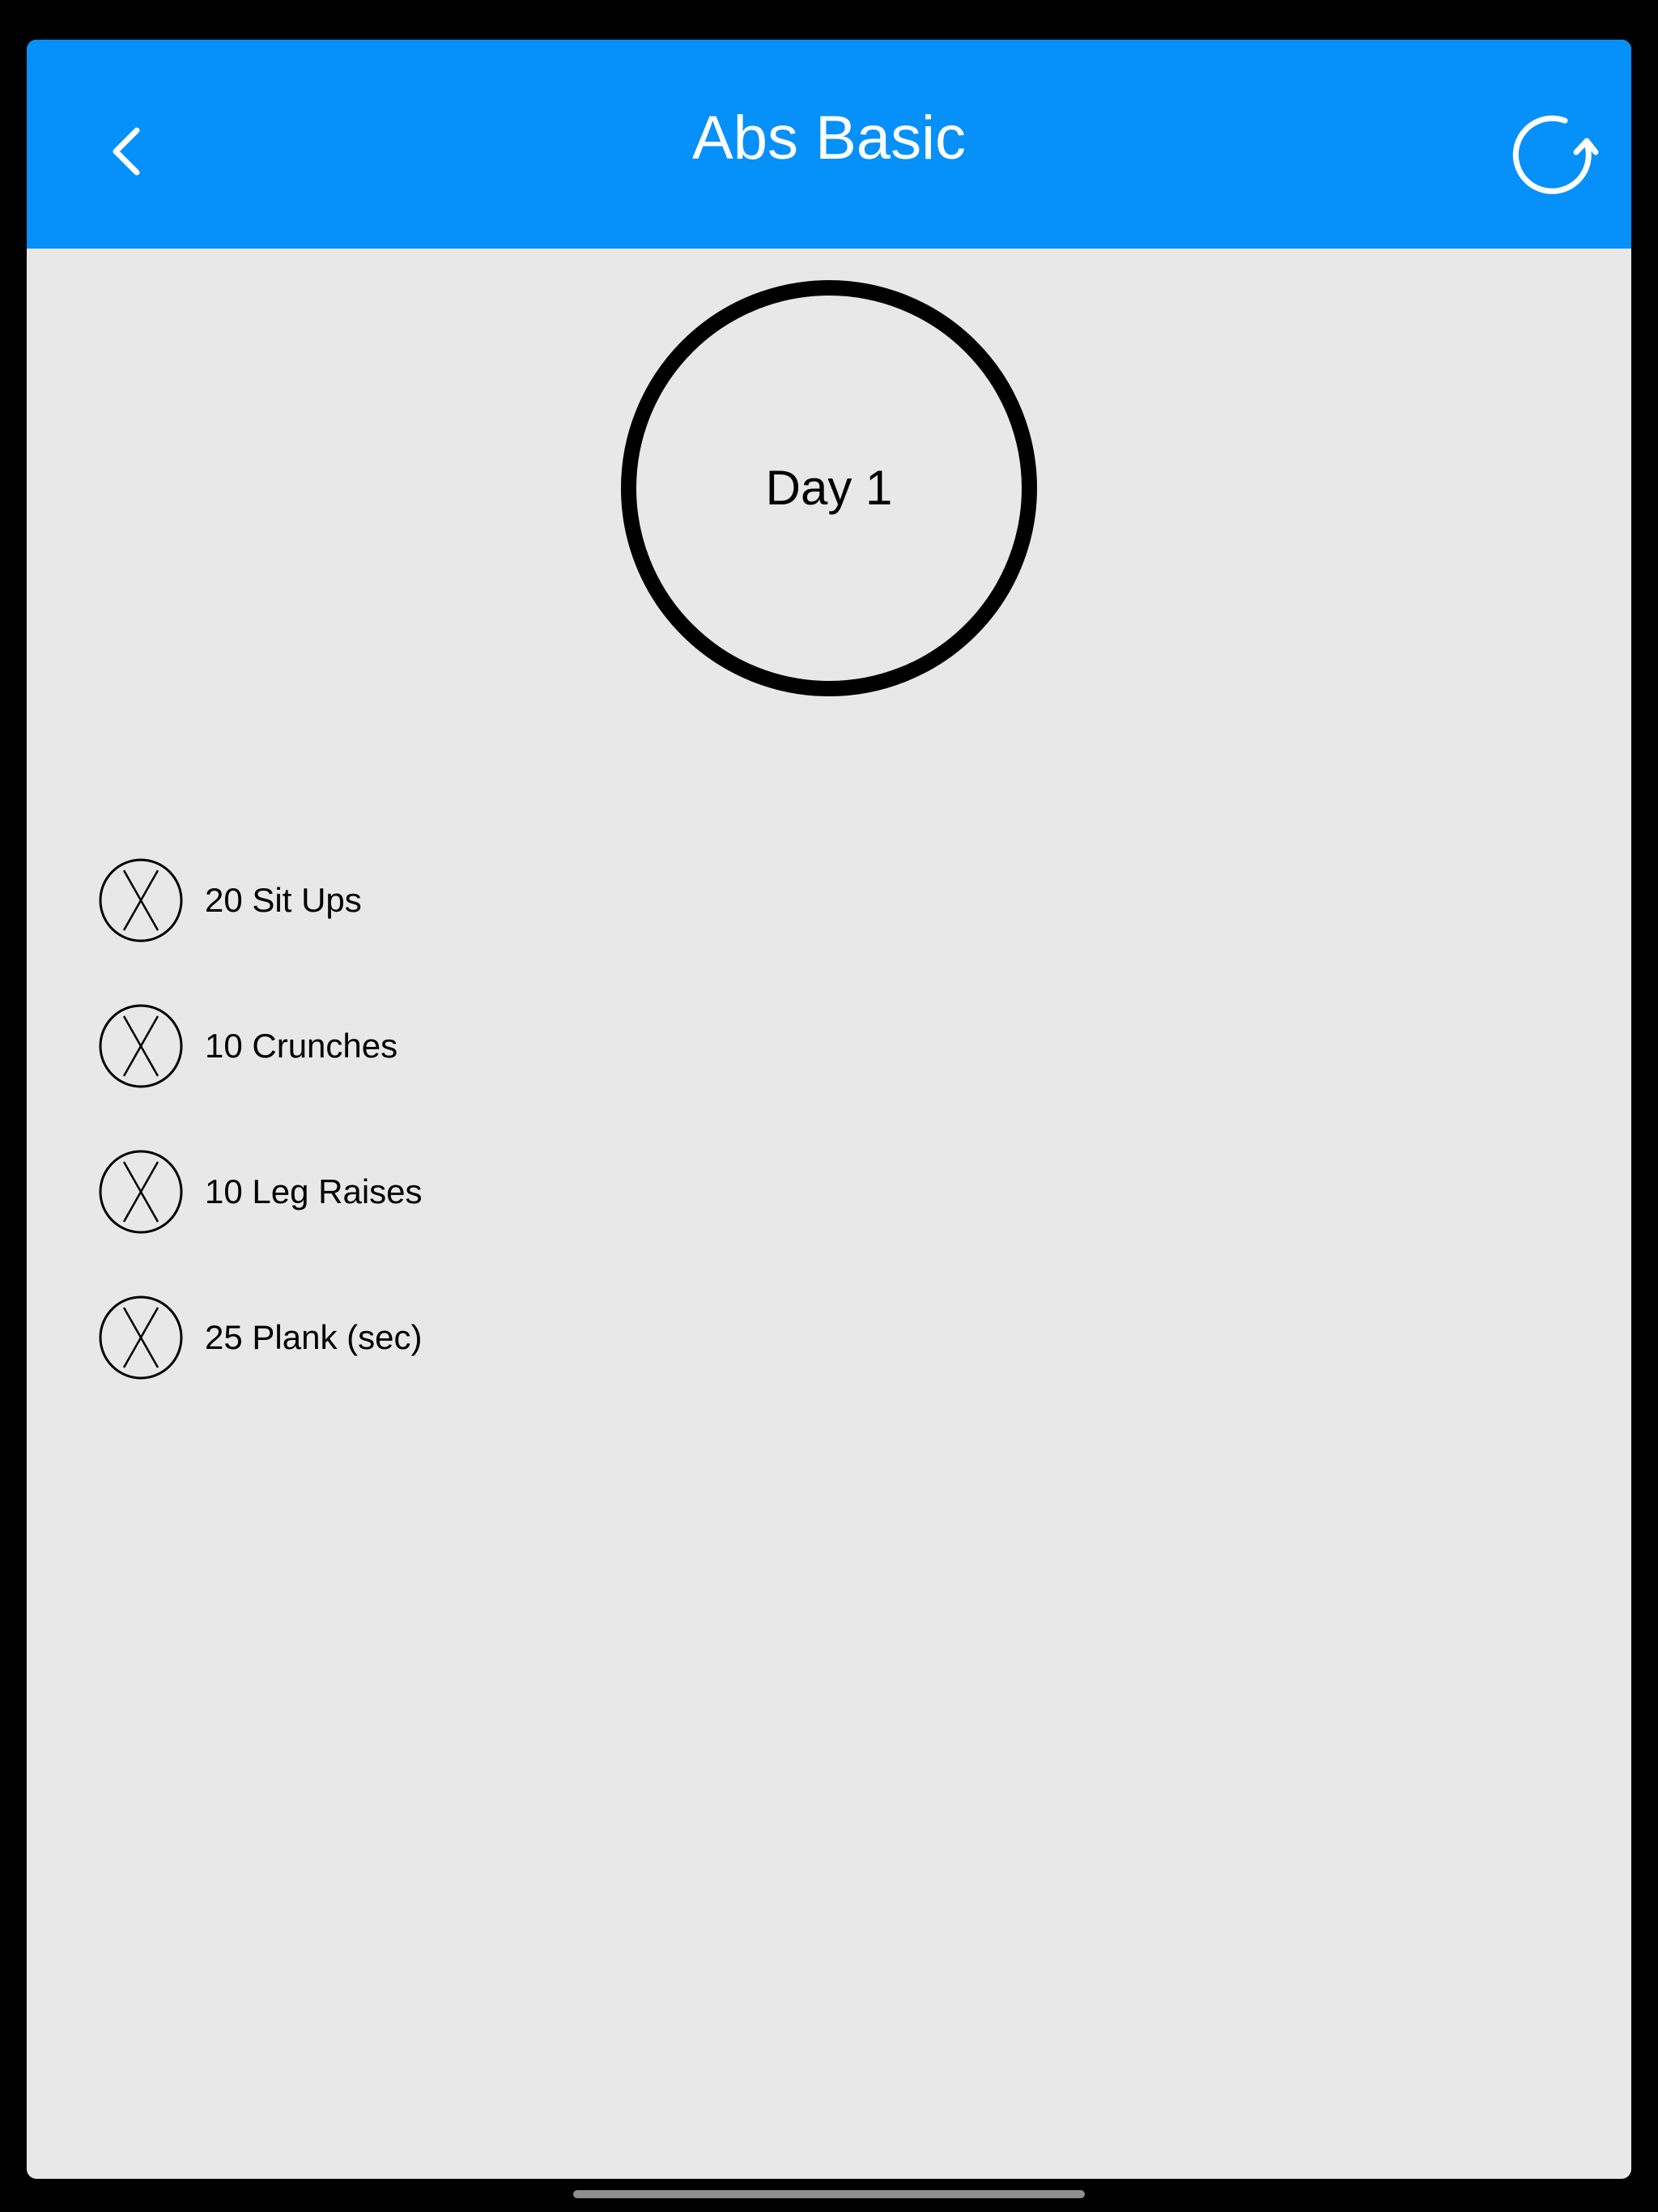 Image resolution: width=1658 pixels, height=2212 pixels. Describe the element at coordinates (462, 1076) in the screenshot. I see `exercise-item: 10 Crunches` at that location.